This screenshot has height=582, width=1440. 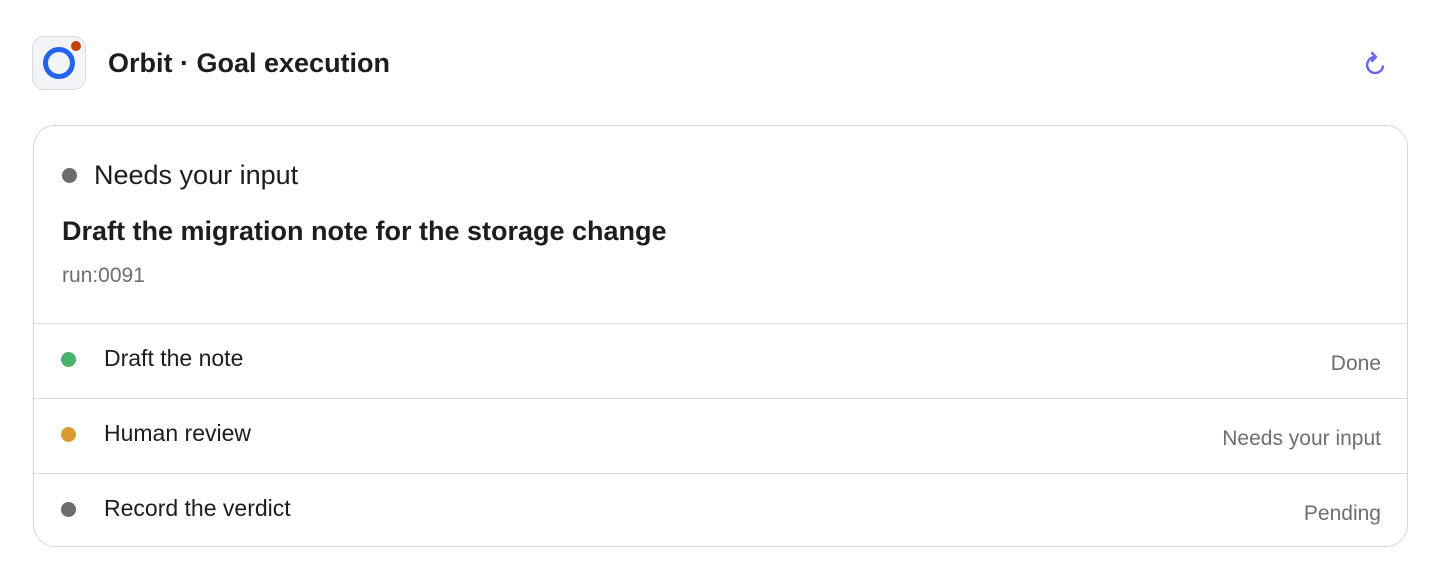 What do you see at coordinates (69, 175) in the screenshot?
I see `status-dot` at bounding box center [69, 175].